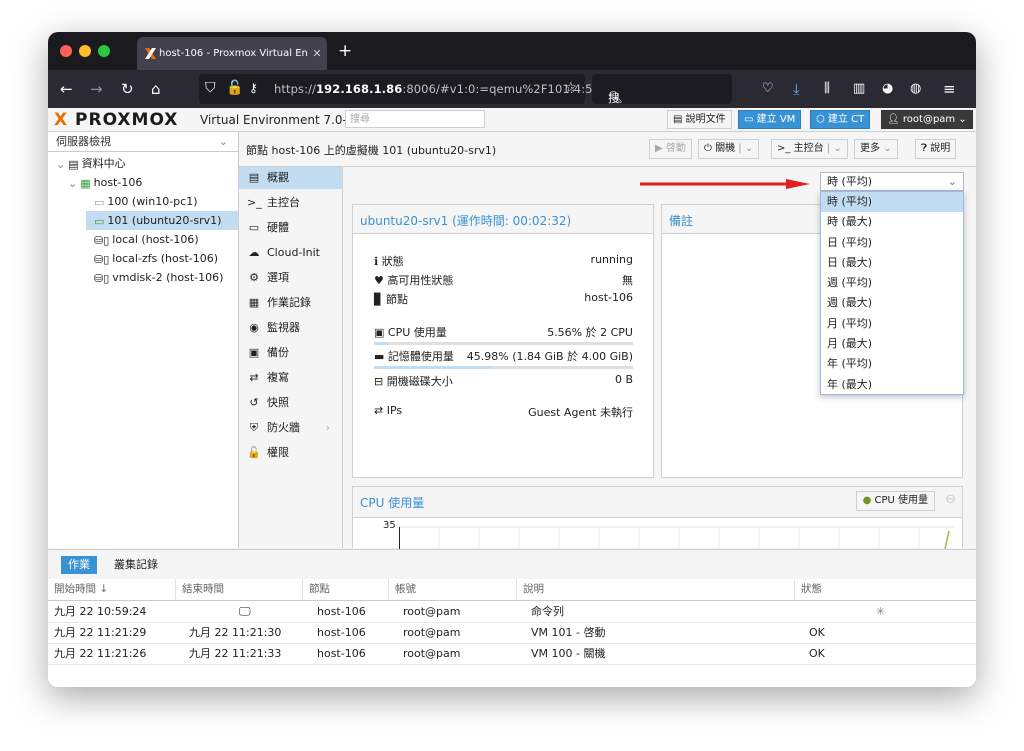 This screenshot has width=1024, height=751. Describe the element at coordinates (949, 89) in the screenshot. I see `menu-icon: ≡` at that location.